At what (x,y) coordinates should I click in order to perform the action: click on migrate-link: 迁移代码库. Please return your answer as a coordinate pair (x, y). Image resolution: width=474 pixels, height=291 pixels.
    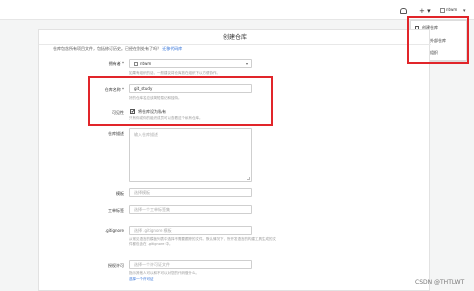
    Looking at the image, I should click on (172, 48).